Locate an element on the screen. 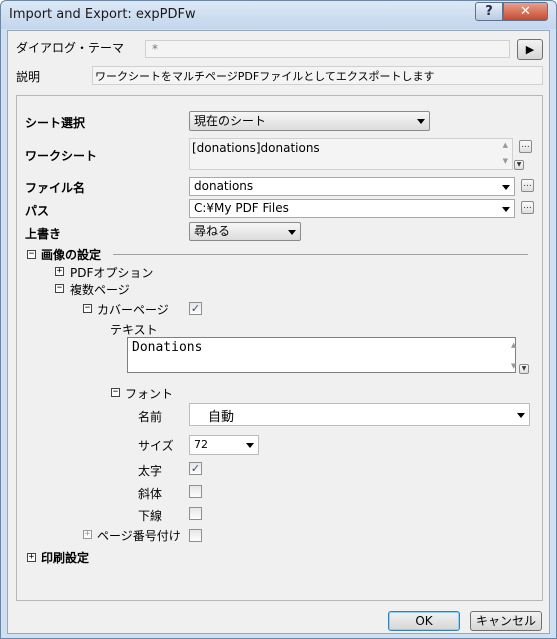 The image size is (557, 639). print-settings-expander: + is located at coordinates (31, 557).